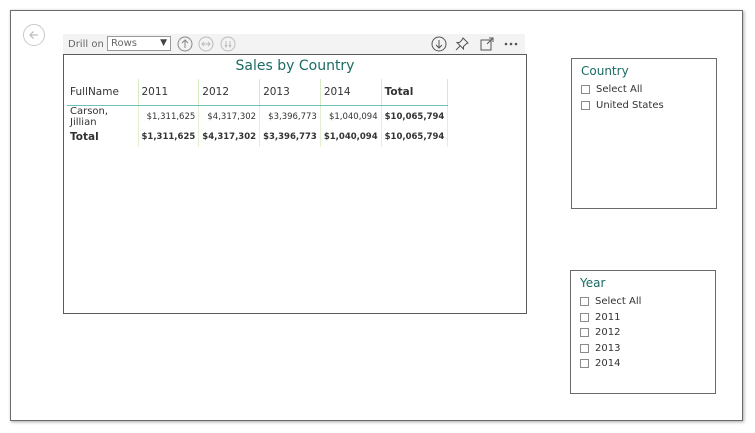 This screenshot has width=755, height=433. Describe the element at coordinates (206, 44) in the screenshot. I see `expand-all-icon` at that location.